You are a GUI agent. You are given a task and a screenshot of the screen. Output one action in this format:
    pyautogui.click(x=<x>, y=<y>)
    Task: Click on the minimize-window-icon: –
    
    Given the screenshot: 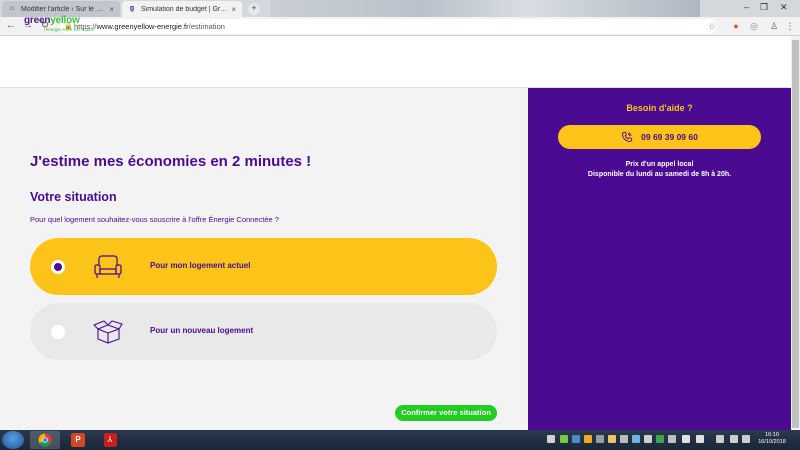 What is the action you would take?
    pyautogui.click(x=746, y=7)
    